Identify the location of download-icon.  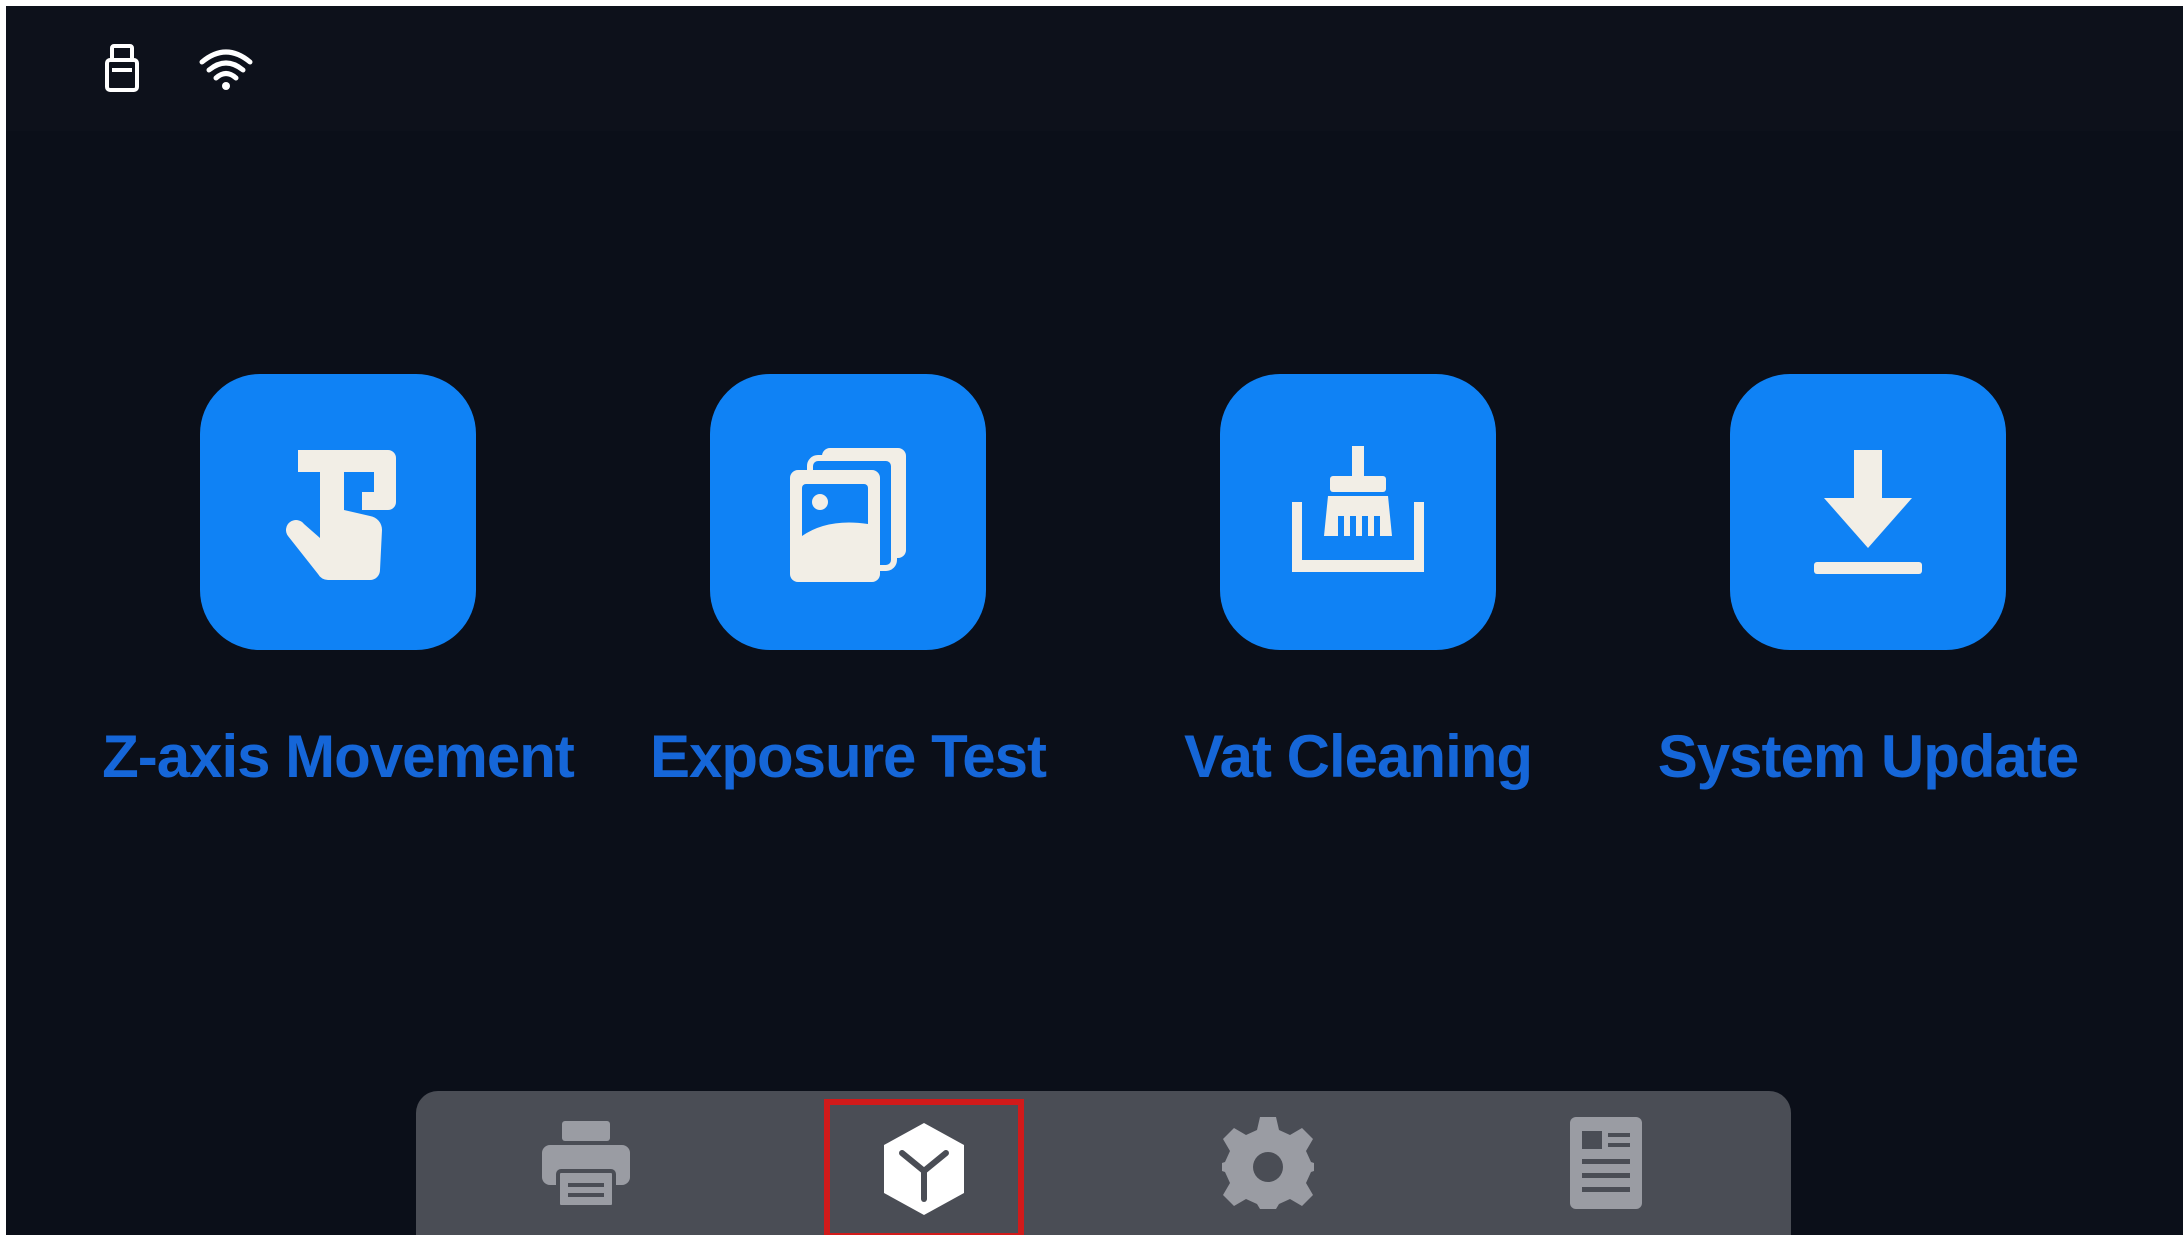
(1868, 512).